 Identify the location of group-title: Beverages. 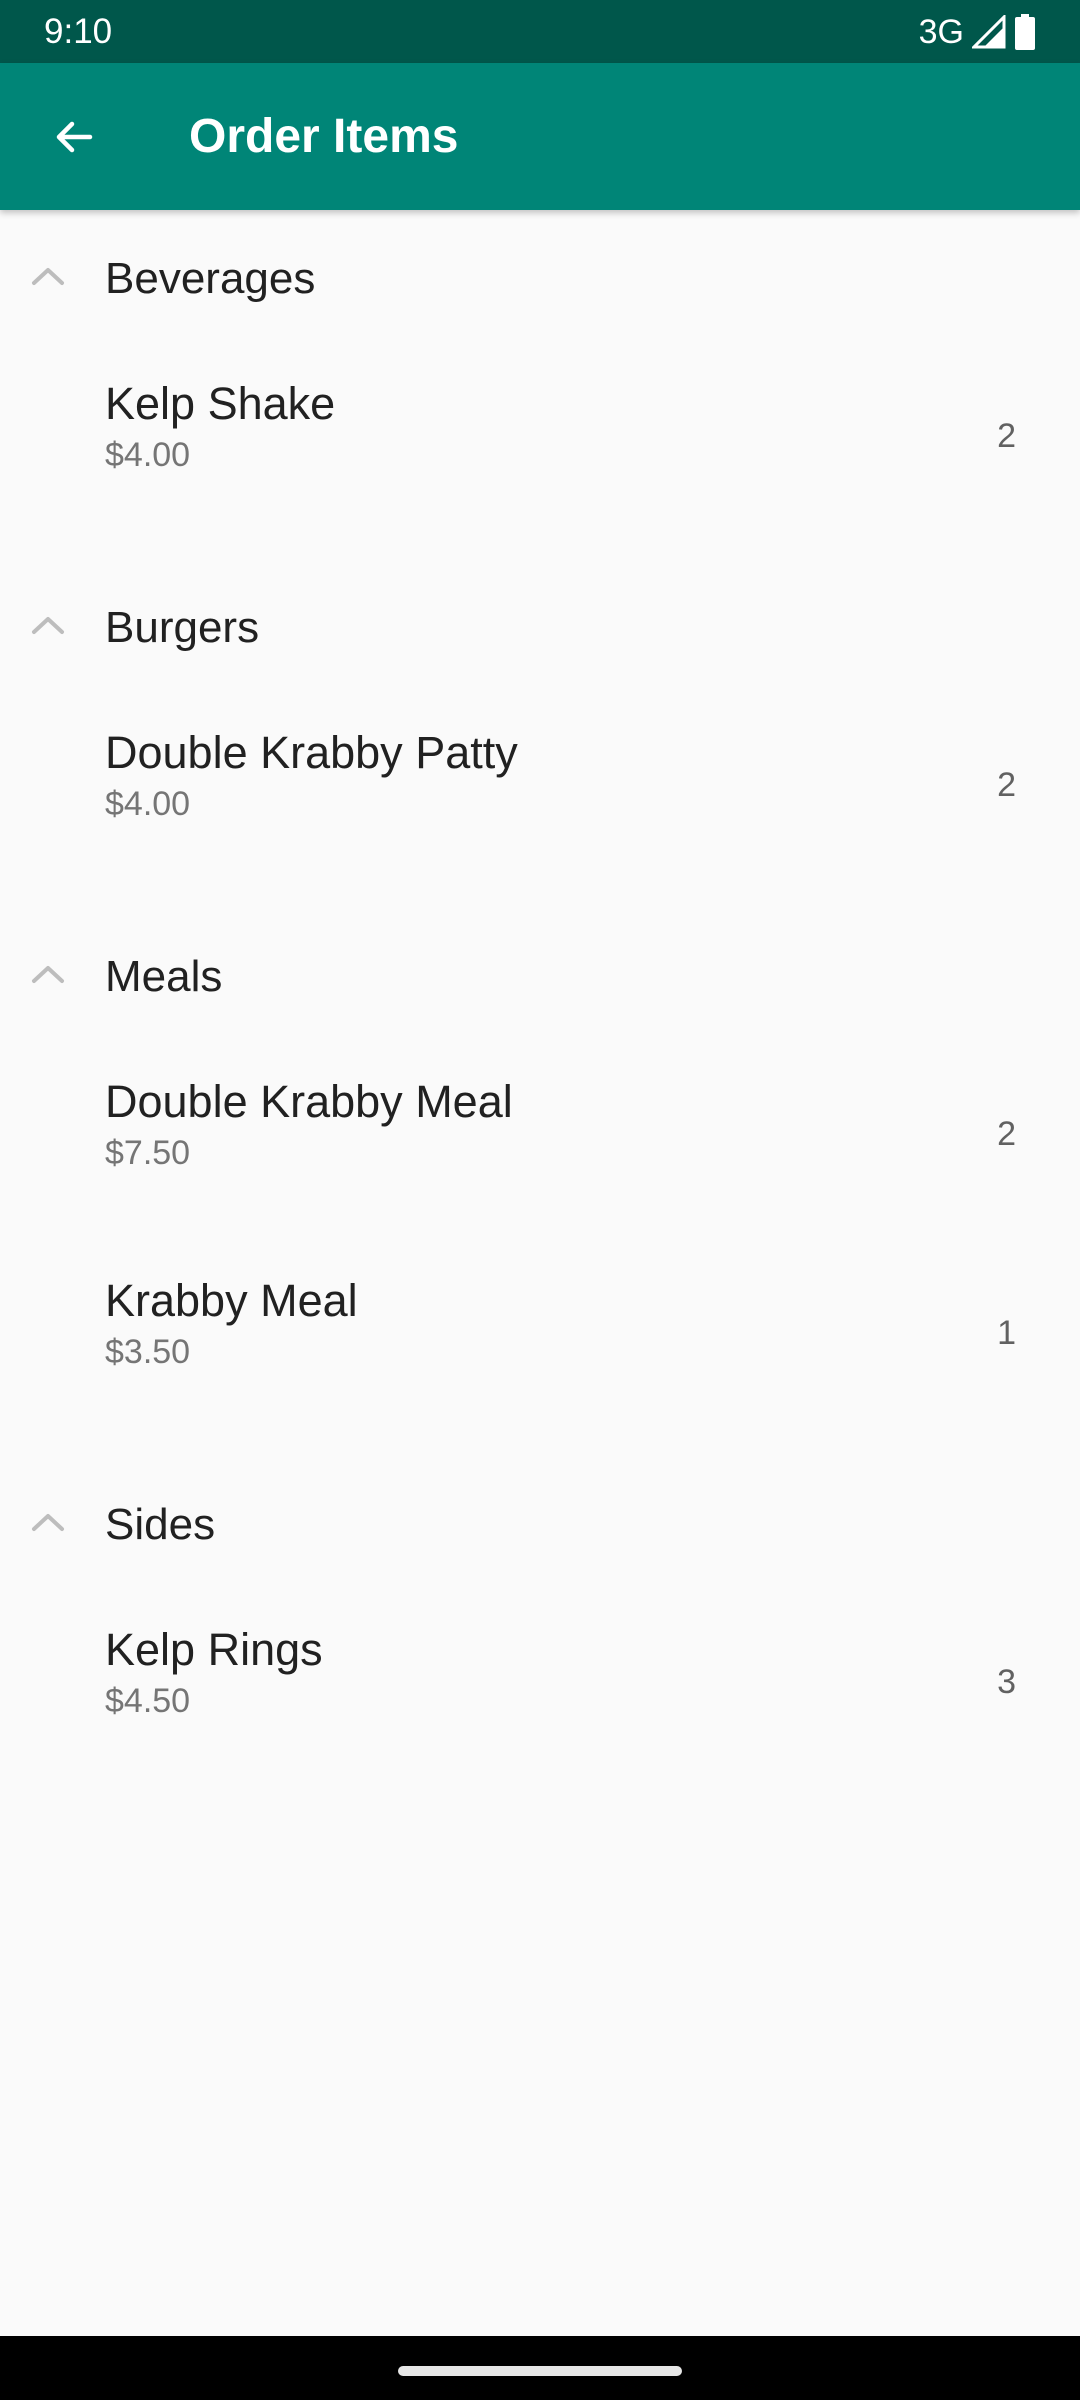
(210, 278).